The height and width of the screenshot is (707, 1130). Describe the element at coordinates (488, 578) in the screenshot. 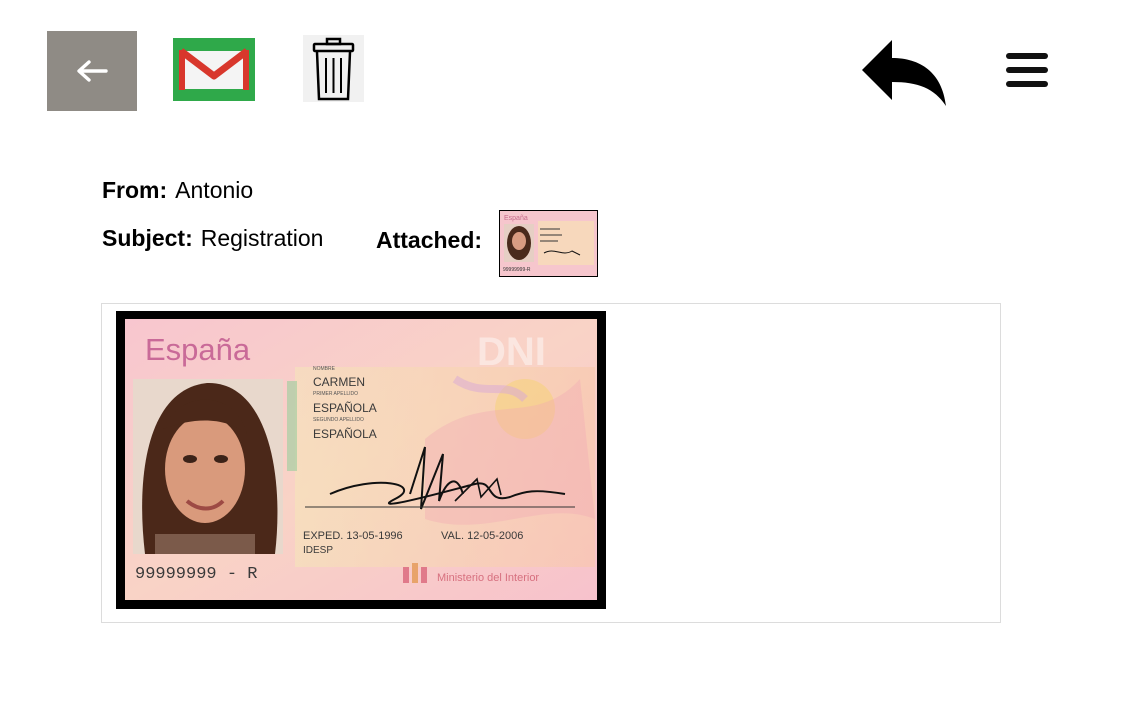

I see `id-issuer: Ministerio del Interior` at that location.